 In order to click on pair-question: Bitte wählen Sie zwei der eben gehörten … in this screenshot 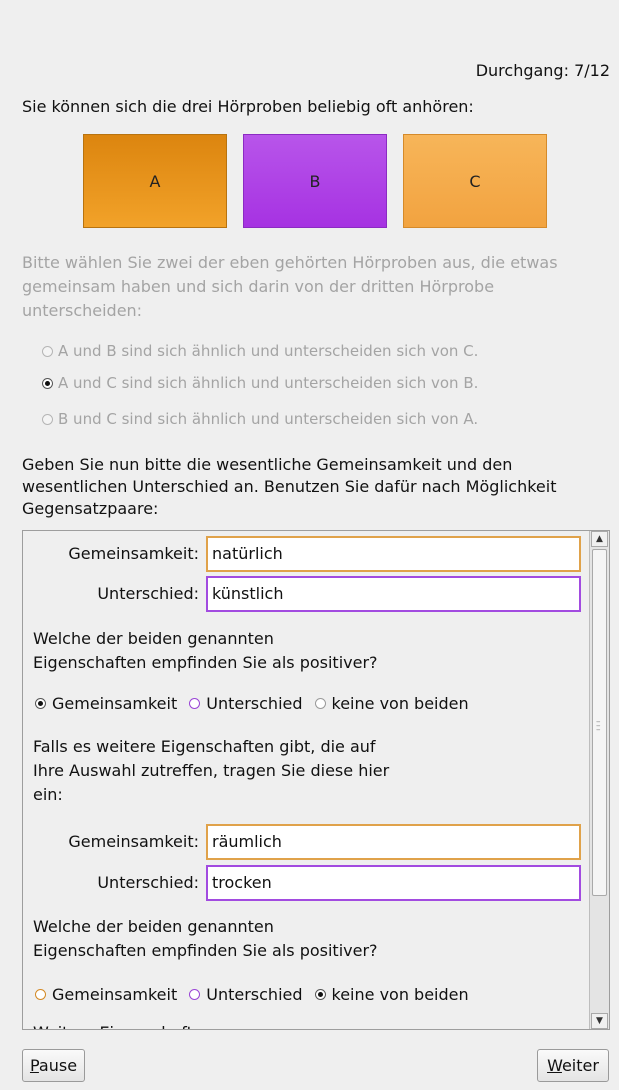, I will do `click(290, 286)`.